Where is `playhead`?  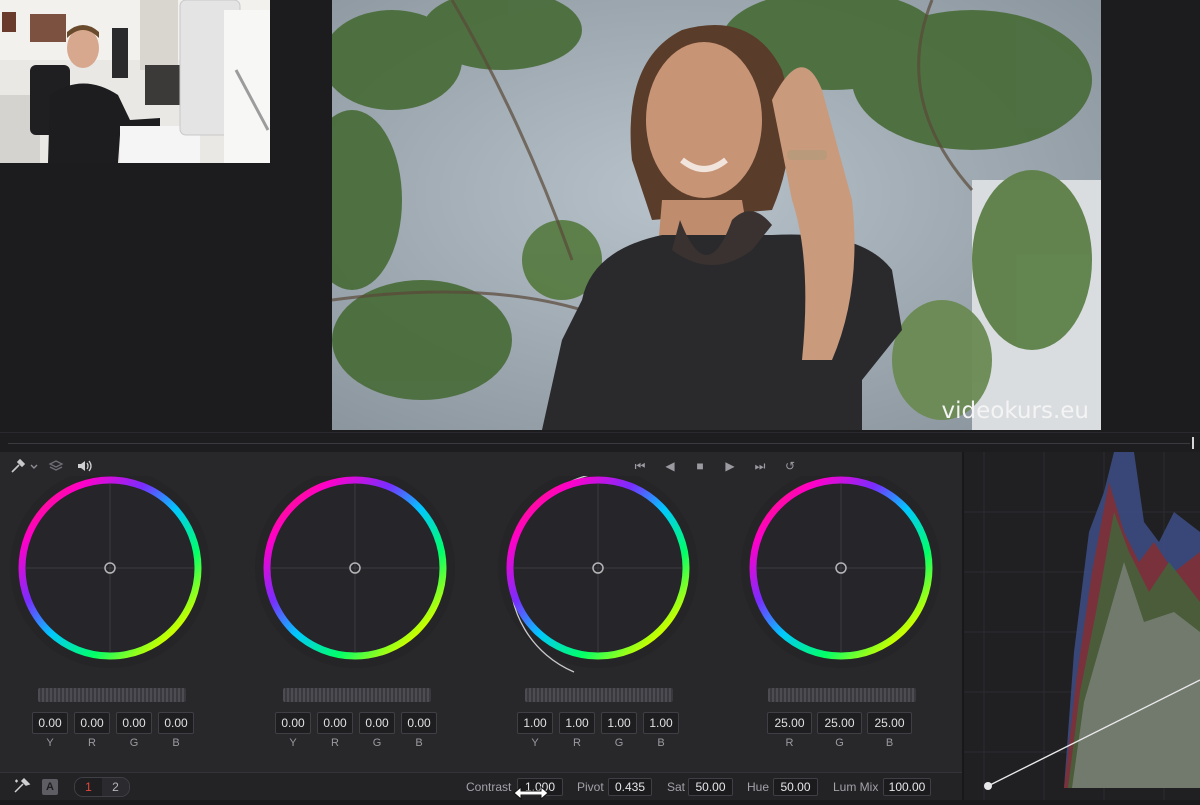
playhead is located at coordinates (1193, 443).